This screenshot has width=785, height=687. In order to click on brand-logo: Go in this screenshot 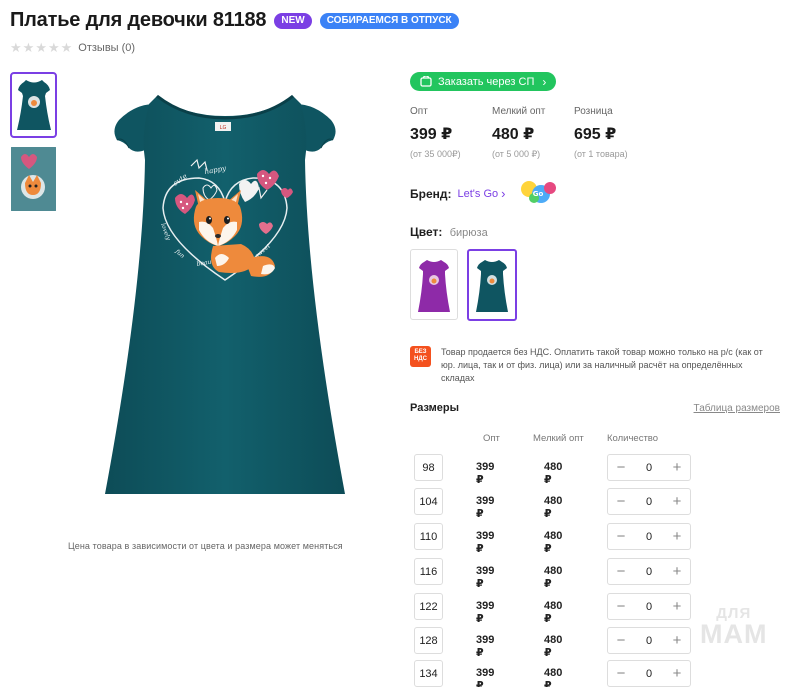, I will do `click(538, 193)`.